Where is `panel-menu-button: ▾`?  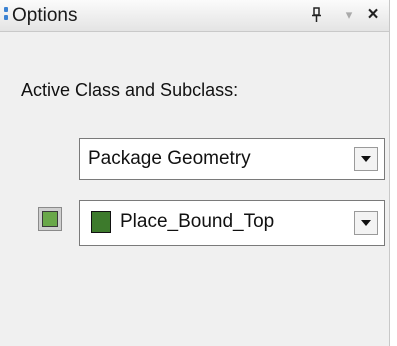 panel-menu-button: ▾ is located at coordinates (349, 15).